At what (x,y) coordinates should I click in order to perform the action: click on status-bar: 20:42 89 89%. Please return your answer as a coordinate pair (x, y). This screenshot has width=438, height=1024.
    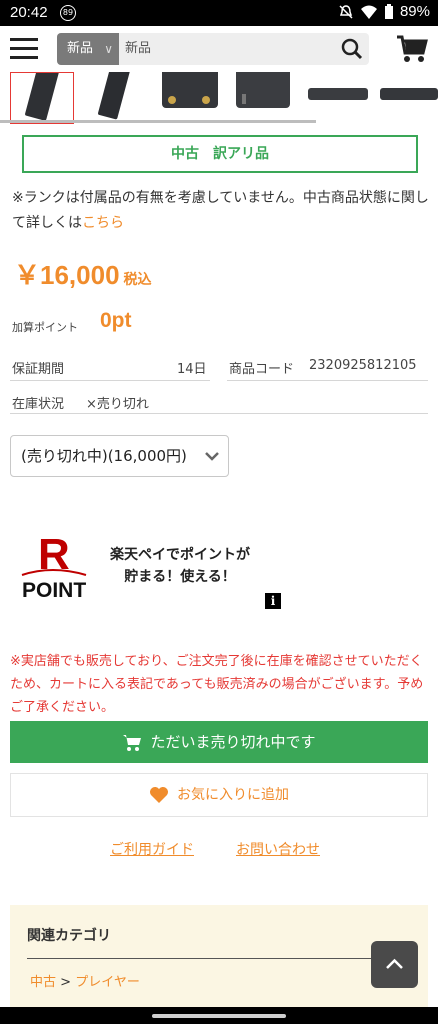
    Looking at the image, I should click on (219, 13).